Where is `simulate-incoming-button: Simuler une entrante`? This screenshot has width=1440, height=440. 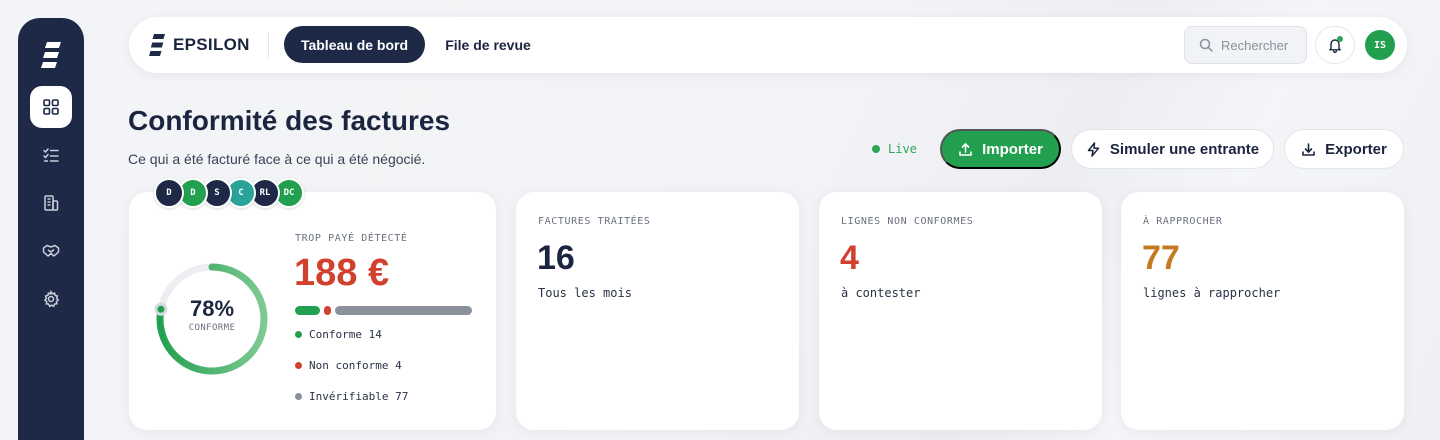 simulate-incoming-button: Simuler une entrante is located at coordinates (1172, 149).